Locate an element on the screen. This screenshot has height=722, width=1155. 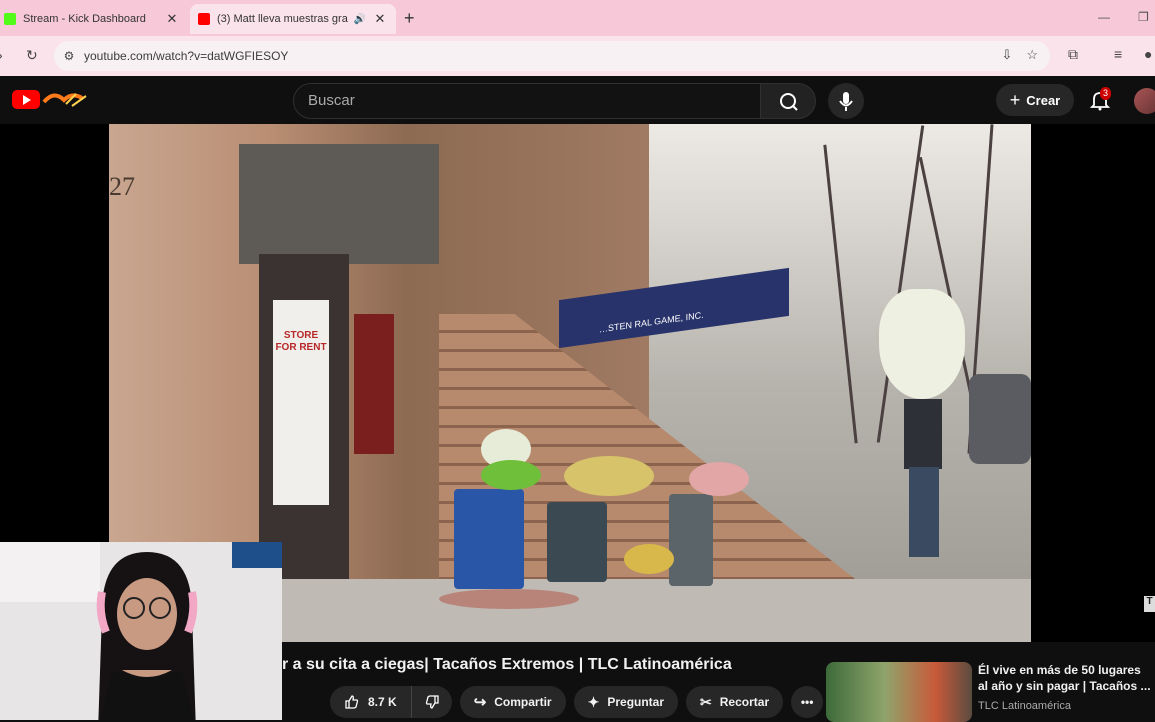
bookmark-star-icon: ☆ is located at coordinates (1032, 55).